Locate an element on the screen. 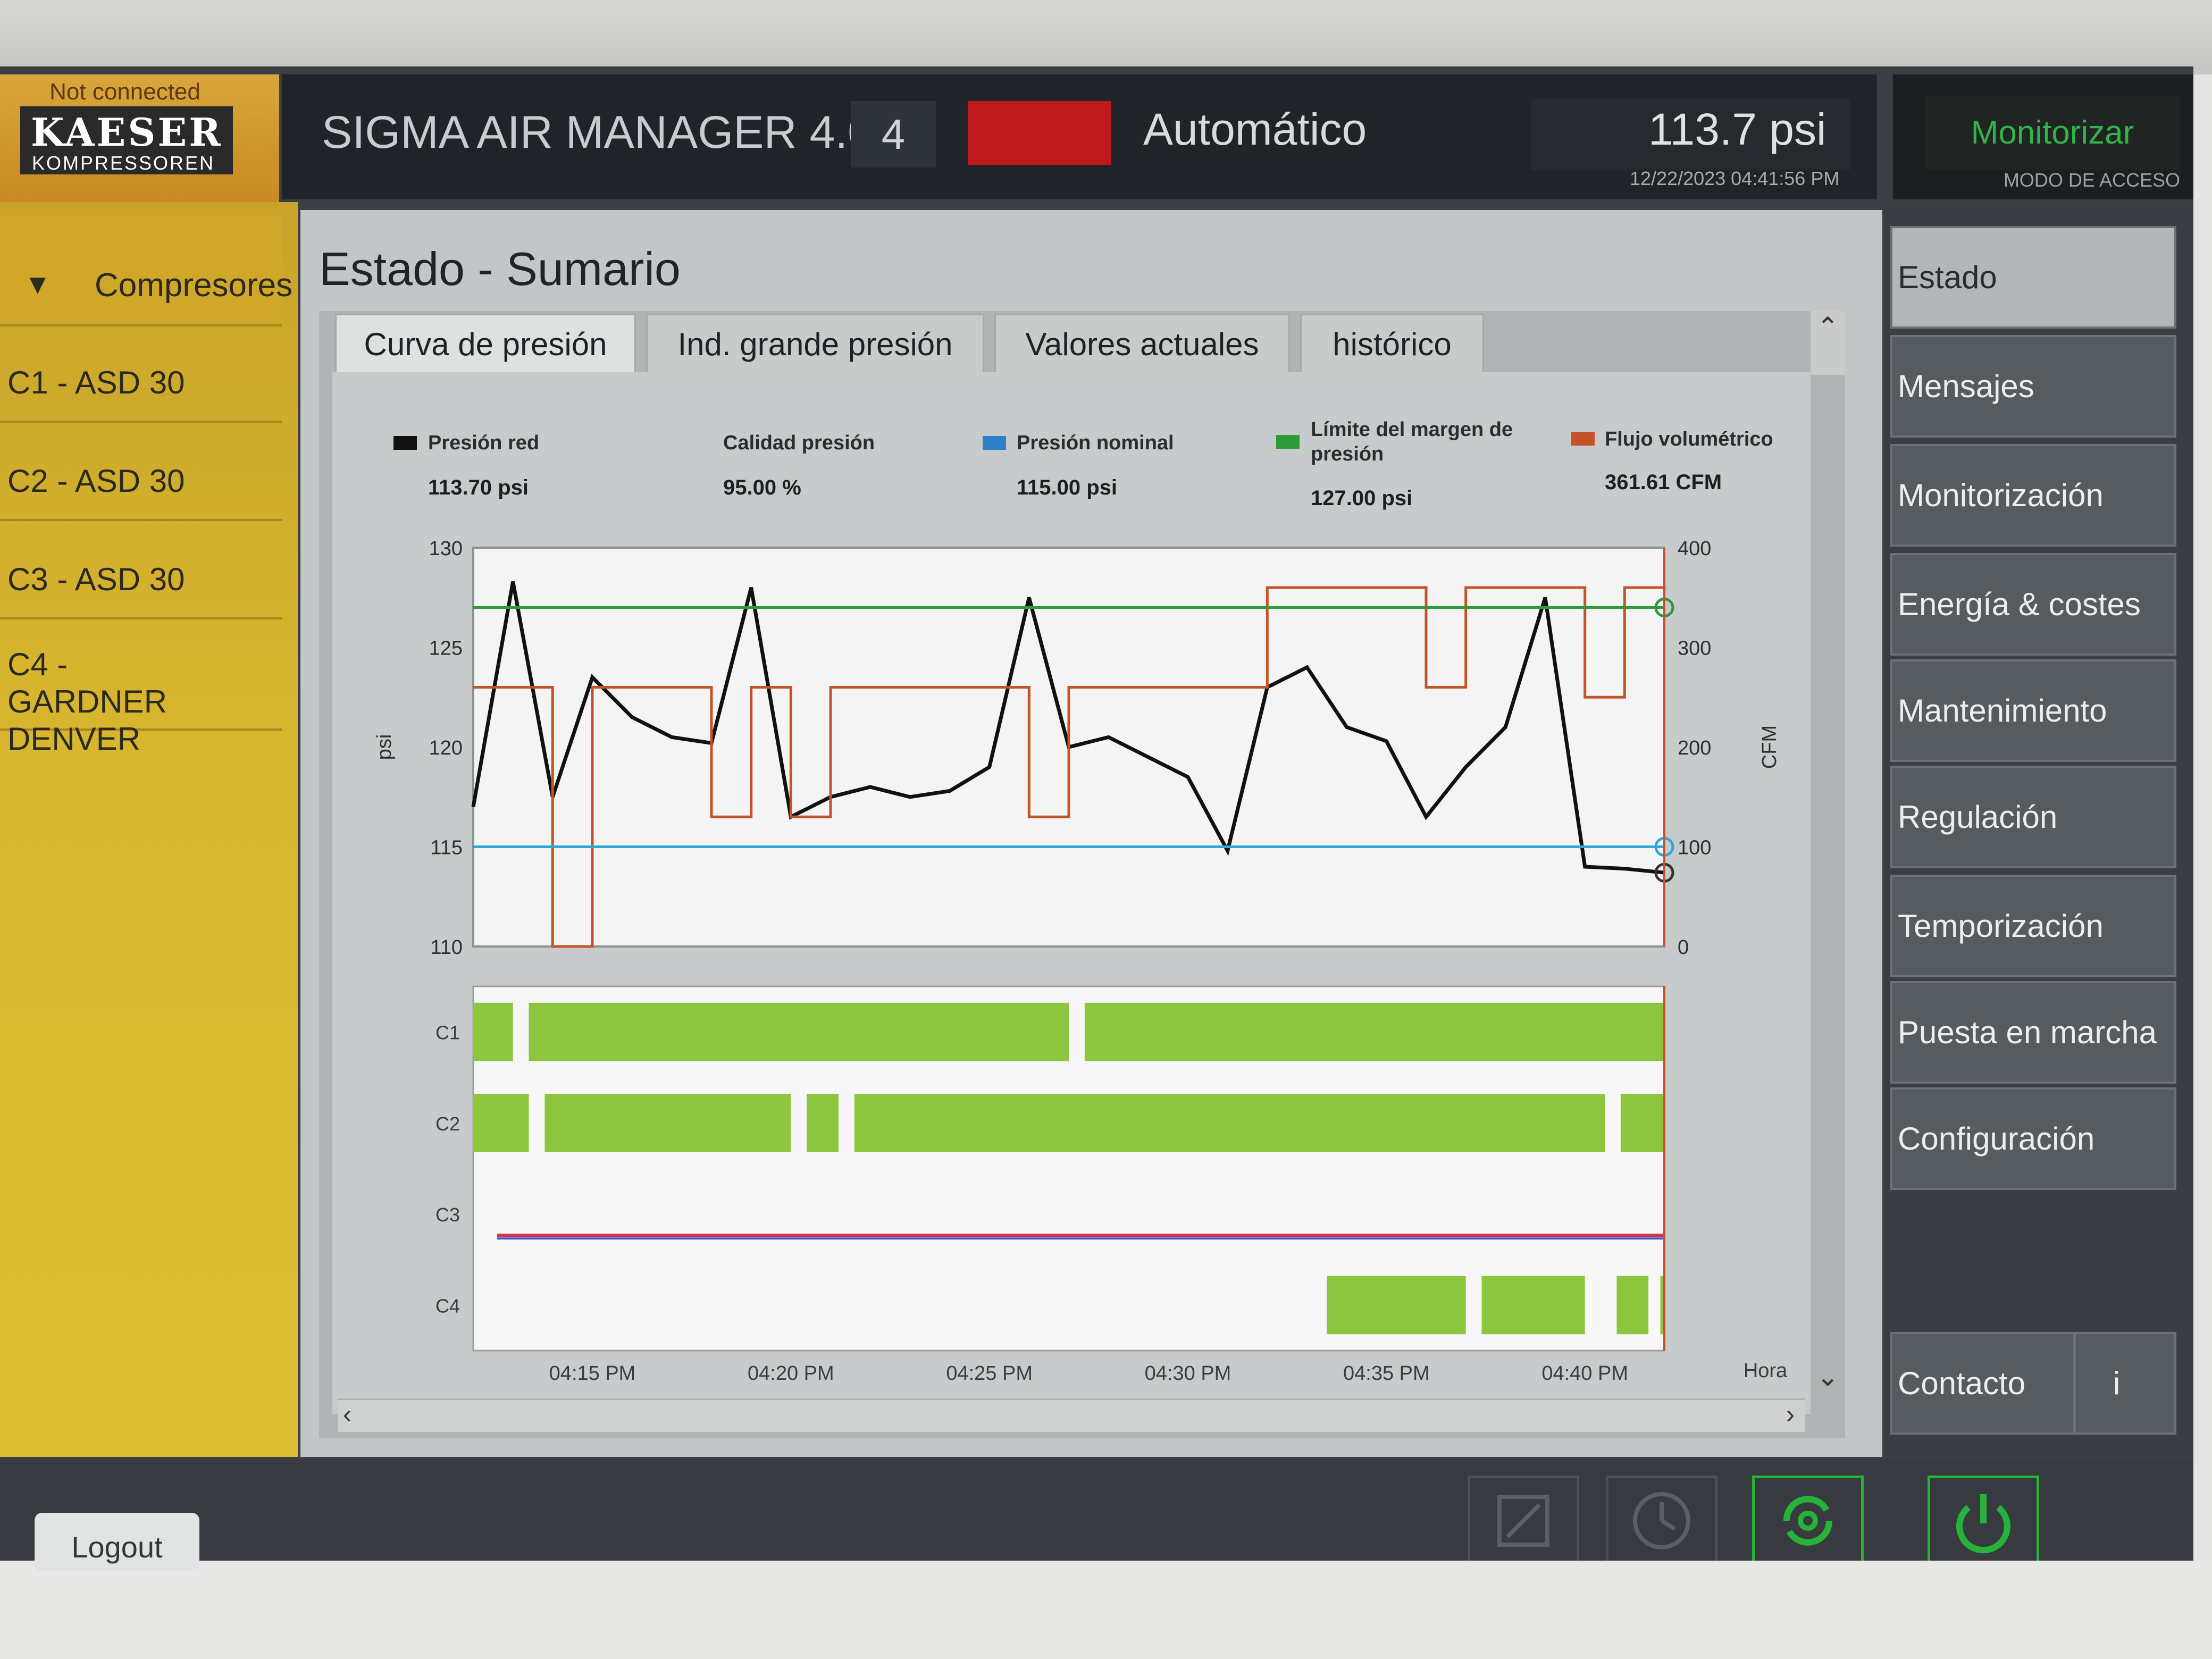 The height and width of the screenshot is (1659, 2212). gantt-row-label: C4 is located at coordinates (447, 1306).